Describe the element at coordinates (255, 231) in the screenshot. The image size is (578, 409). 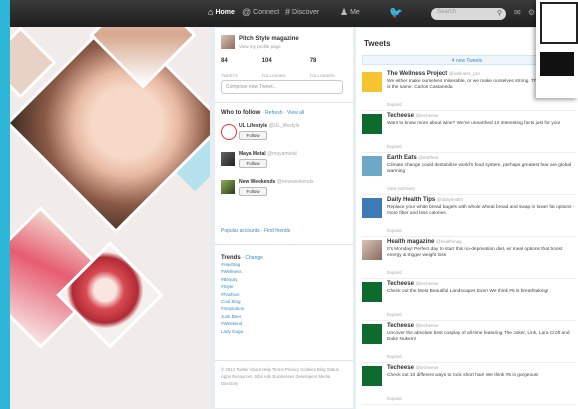
I see `popular-accounts-link: Popular accounts · Find friends` at that location.